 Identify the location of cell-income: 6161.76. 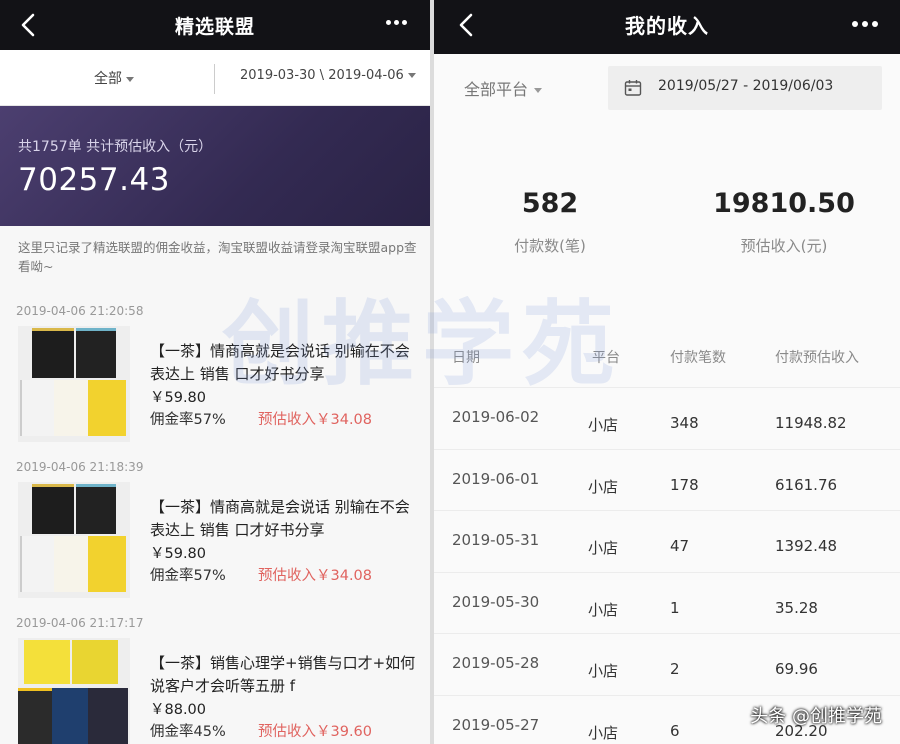
(806, 484).